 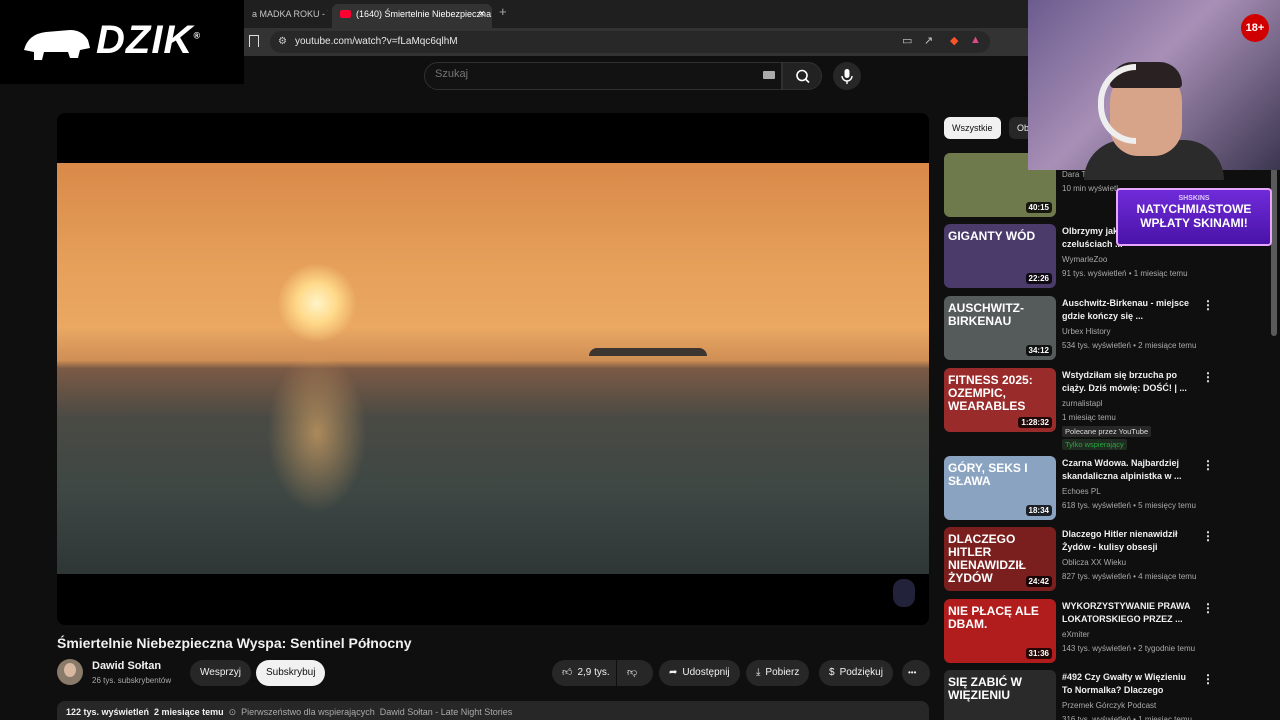 What do you see at coordinates (1129, 576) in the screenshot?
I see `recommended-meta: 827 tys. wyświetleń • 4 miesiące temu` at bounding box center [1129, 576].